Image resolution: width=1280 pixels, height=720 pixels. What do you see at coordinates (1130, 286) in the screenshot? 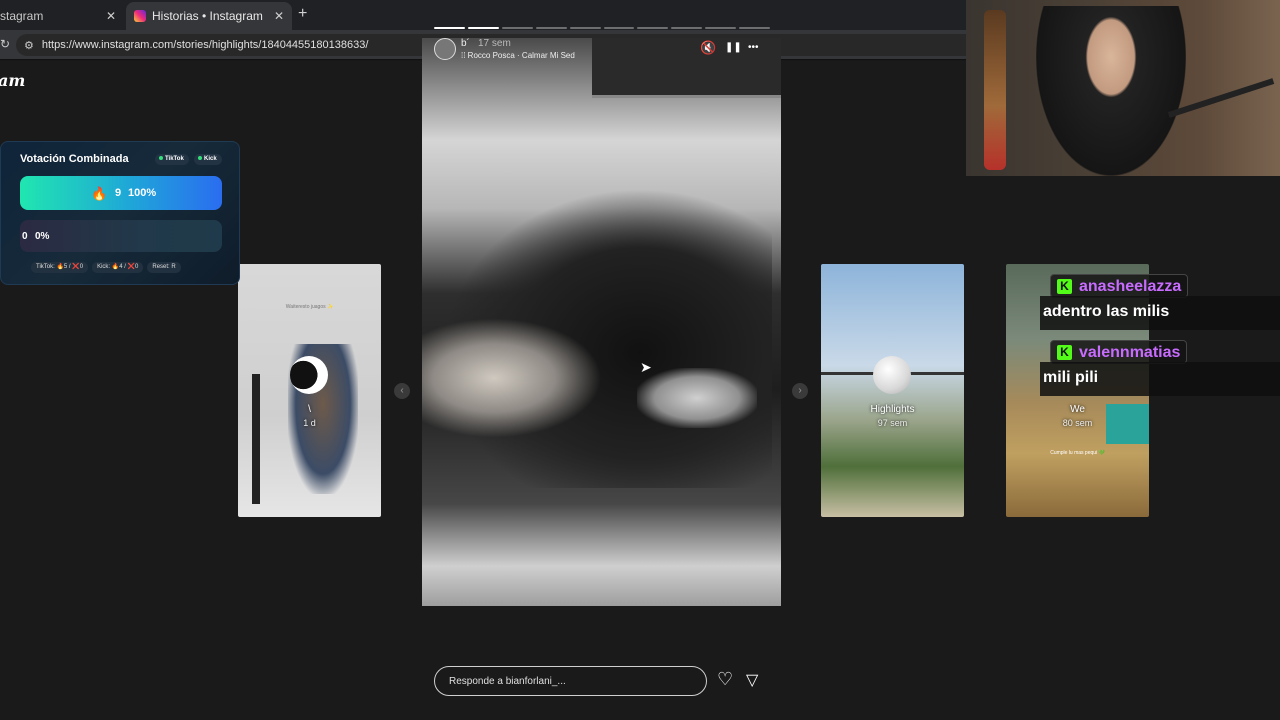
I see `username-text: anasheelazza` at bounding box center [1130, 286].